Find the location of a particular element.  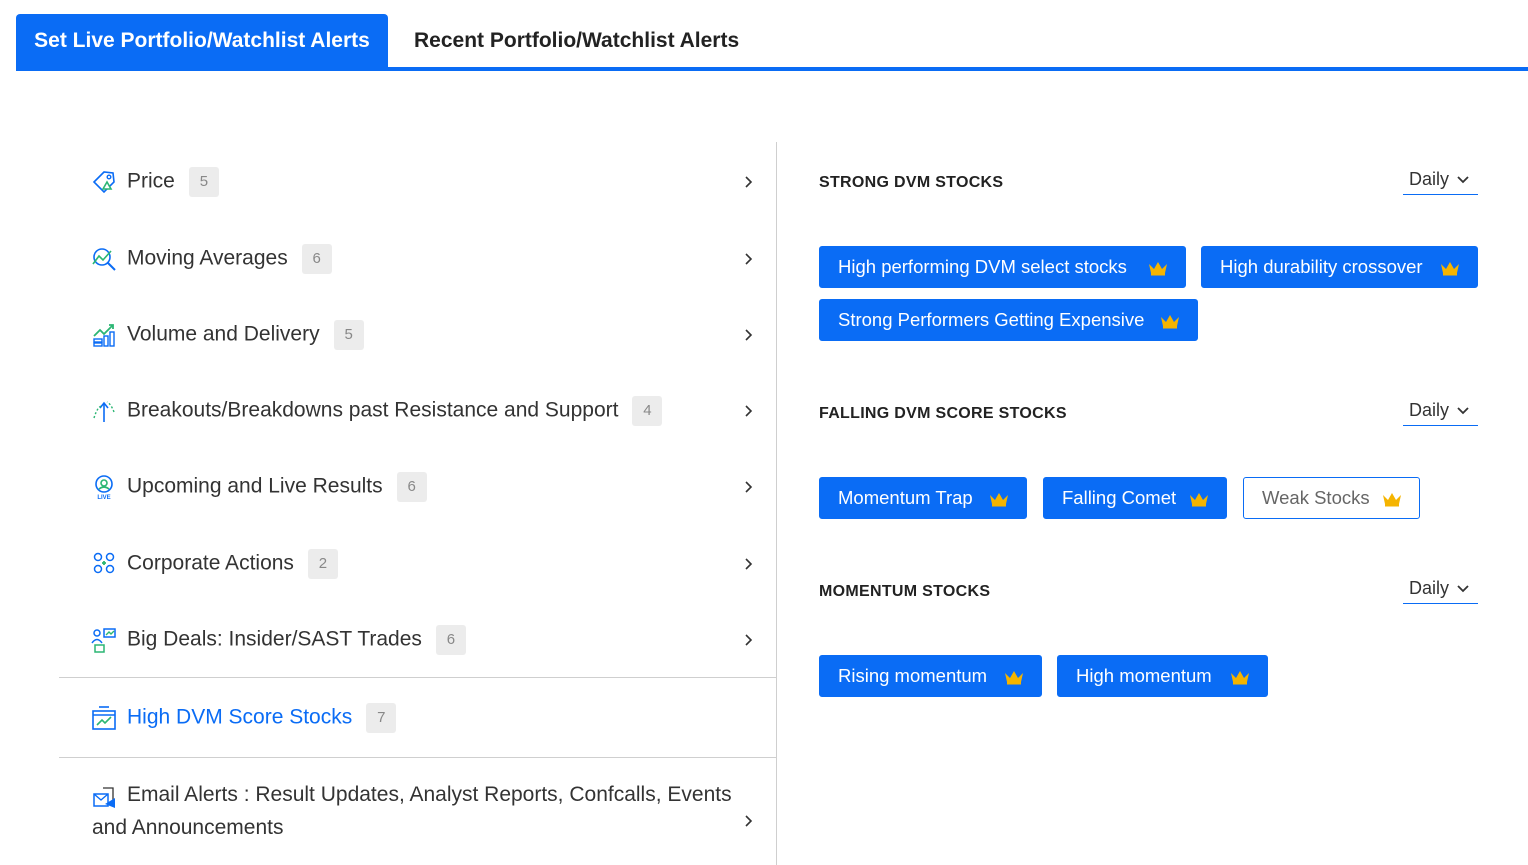

price-tag-icon is located at coordinates (103, 182).